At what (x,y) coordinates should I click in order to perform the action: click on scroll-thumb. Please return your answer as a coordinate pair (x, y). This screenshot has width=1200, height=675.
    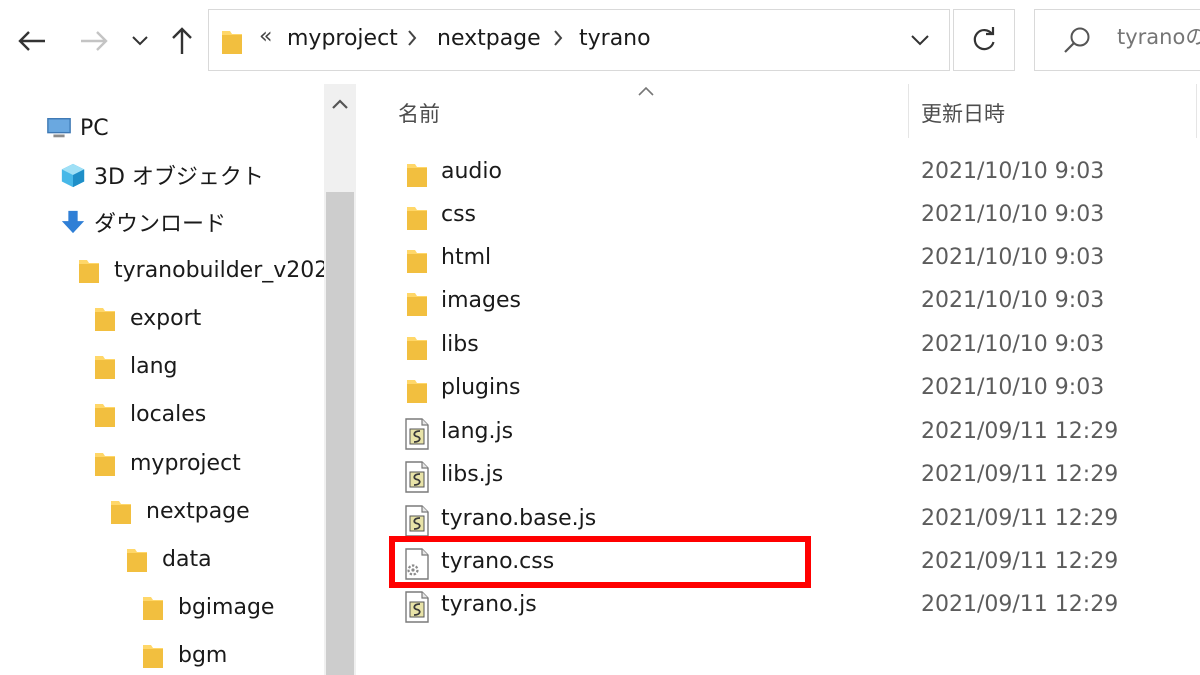
    Looking at the image, I should click on (340, 433).